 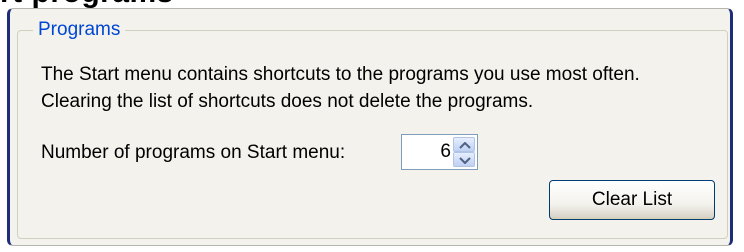 I want to click on program-count-label: Number of programs on Start menu:, so click(x=193, y=152).